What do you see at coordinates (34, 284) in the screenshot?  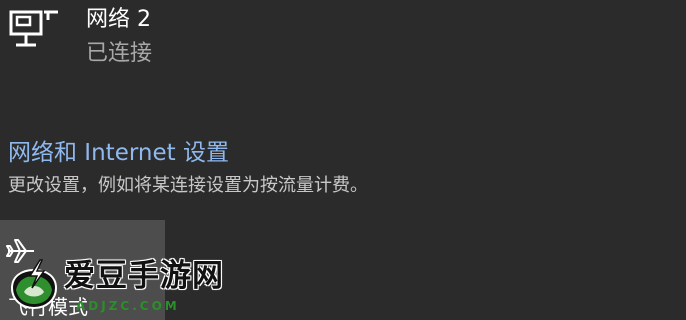 I see `watermark-logo-icon` at bounding box center [34, 284].